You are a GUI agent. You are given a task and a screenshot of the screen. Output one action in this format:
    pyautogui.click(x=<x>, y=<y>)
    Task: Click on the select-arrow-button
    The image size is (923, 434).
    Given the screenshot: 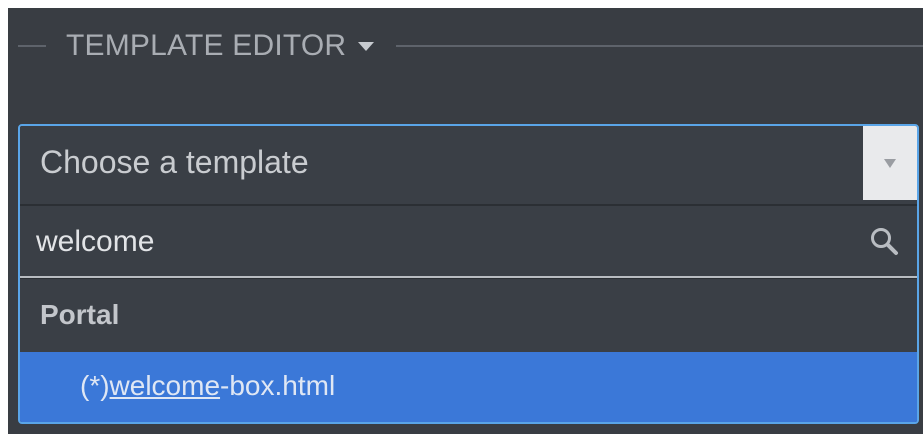 What is the action you would take?
    pyautogui.click(x=890, y=163)
    